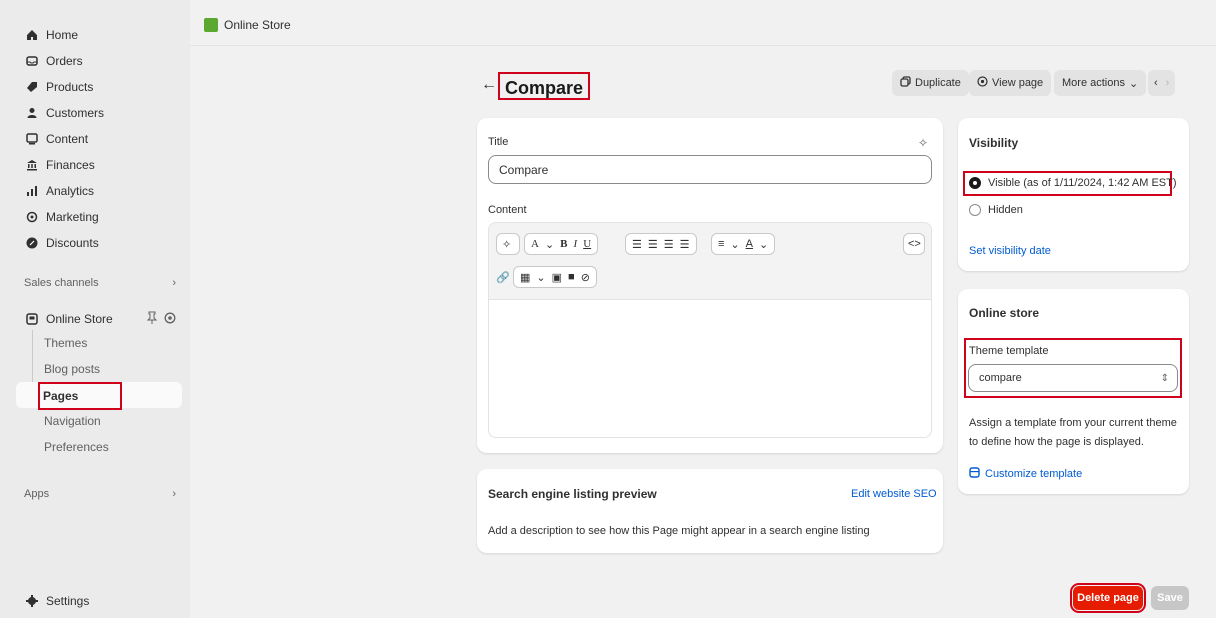 The image size is (1216, 618). What do you see at coordinates (914, 244) in the screenshot?
I see `code-view-button: <>` at bounding box center [914, 244].